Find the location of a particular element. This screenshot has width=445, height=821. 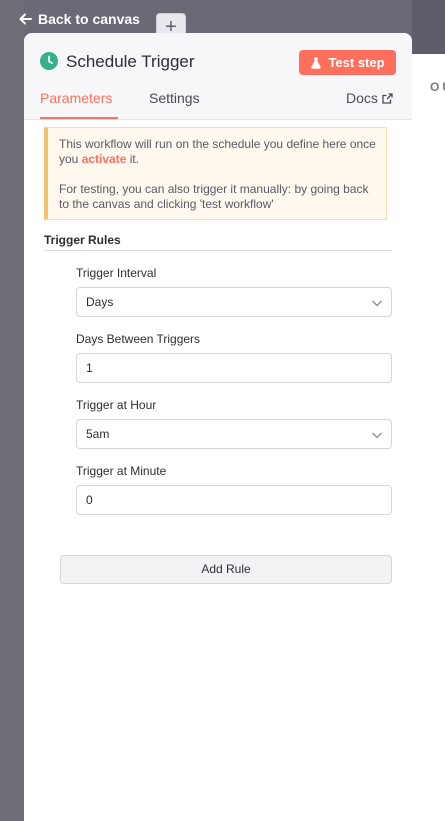

trigger-hour-value: 5am is located at coordinates (98, 434).